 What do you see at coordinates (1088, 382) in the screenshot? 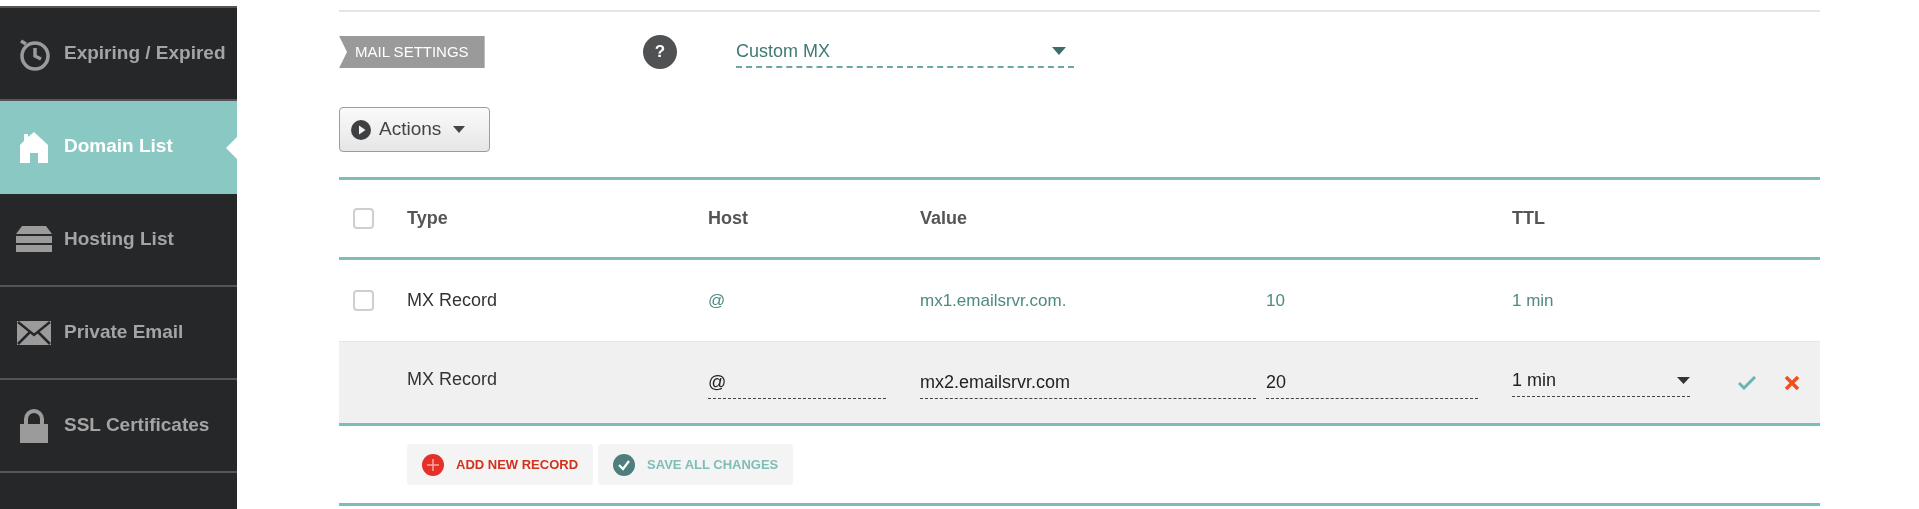
I see `input-field: mx2.emailsrvr.com` at bounding box center [1088, 382].